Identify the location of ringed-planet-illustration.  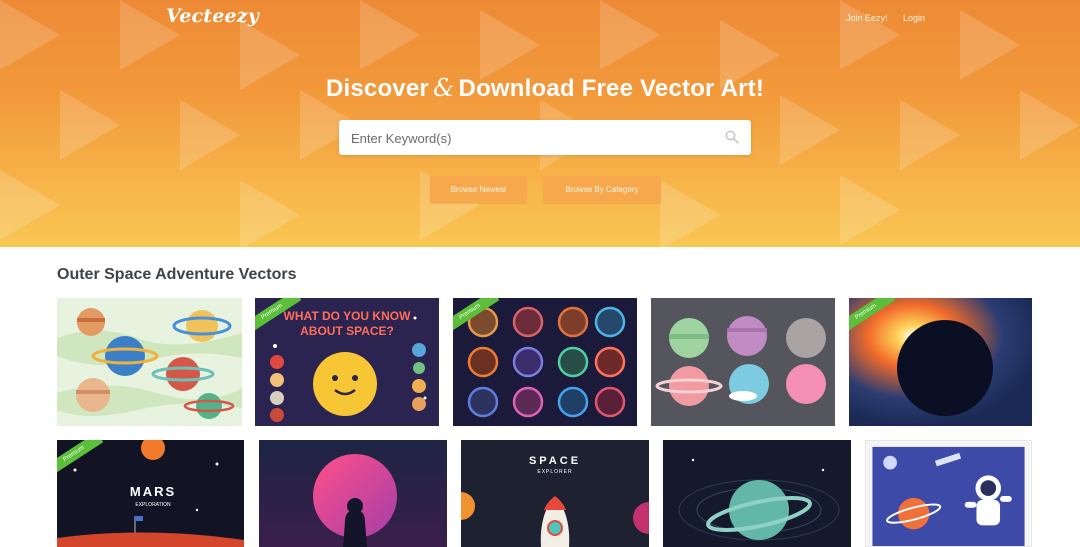
(757, 493).